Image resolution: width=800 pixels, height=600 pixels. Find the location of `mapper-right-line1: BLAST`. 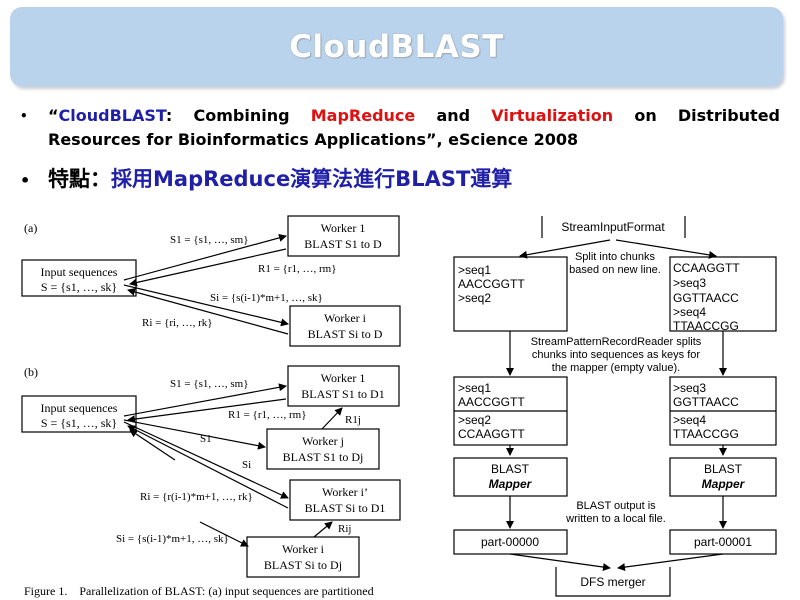

mapper-right-line1: BLAST is located at coordinates (723, 469).